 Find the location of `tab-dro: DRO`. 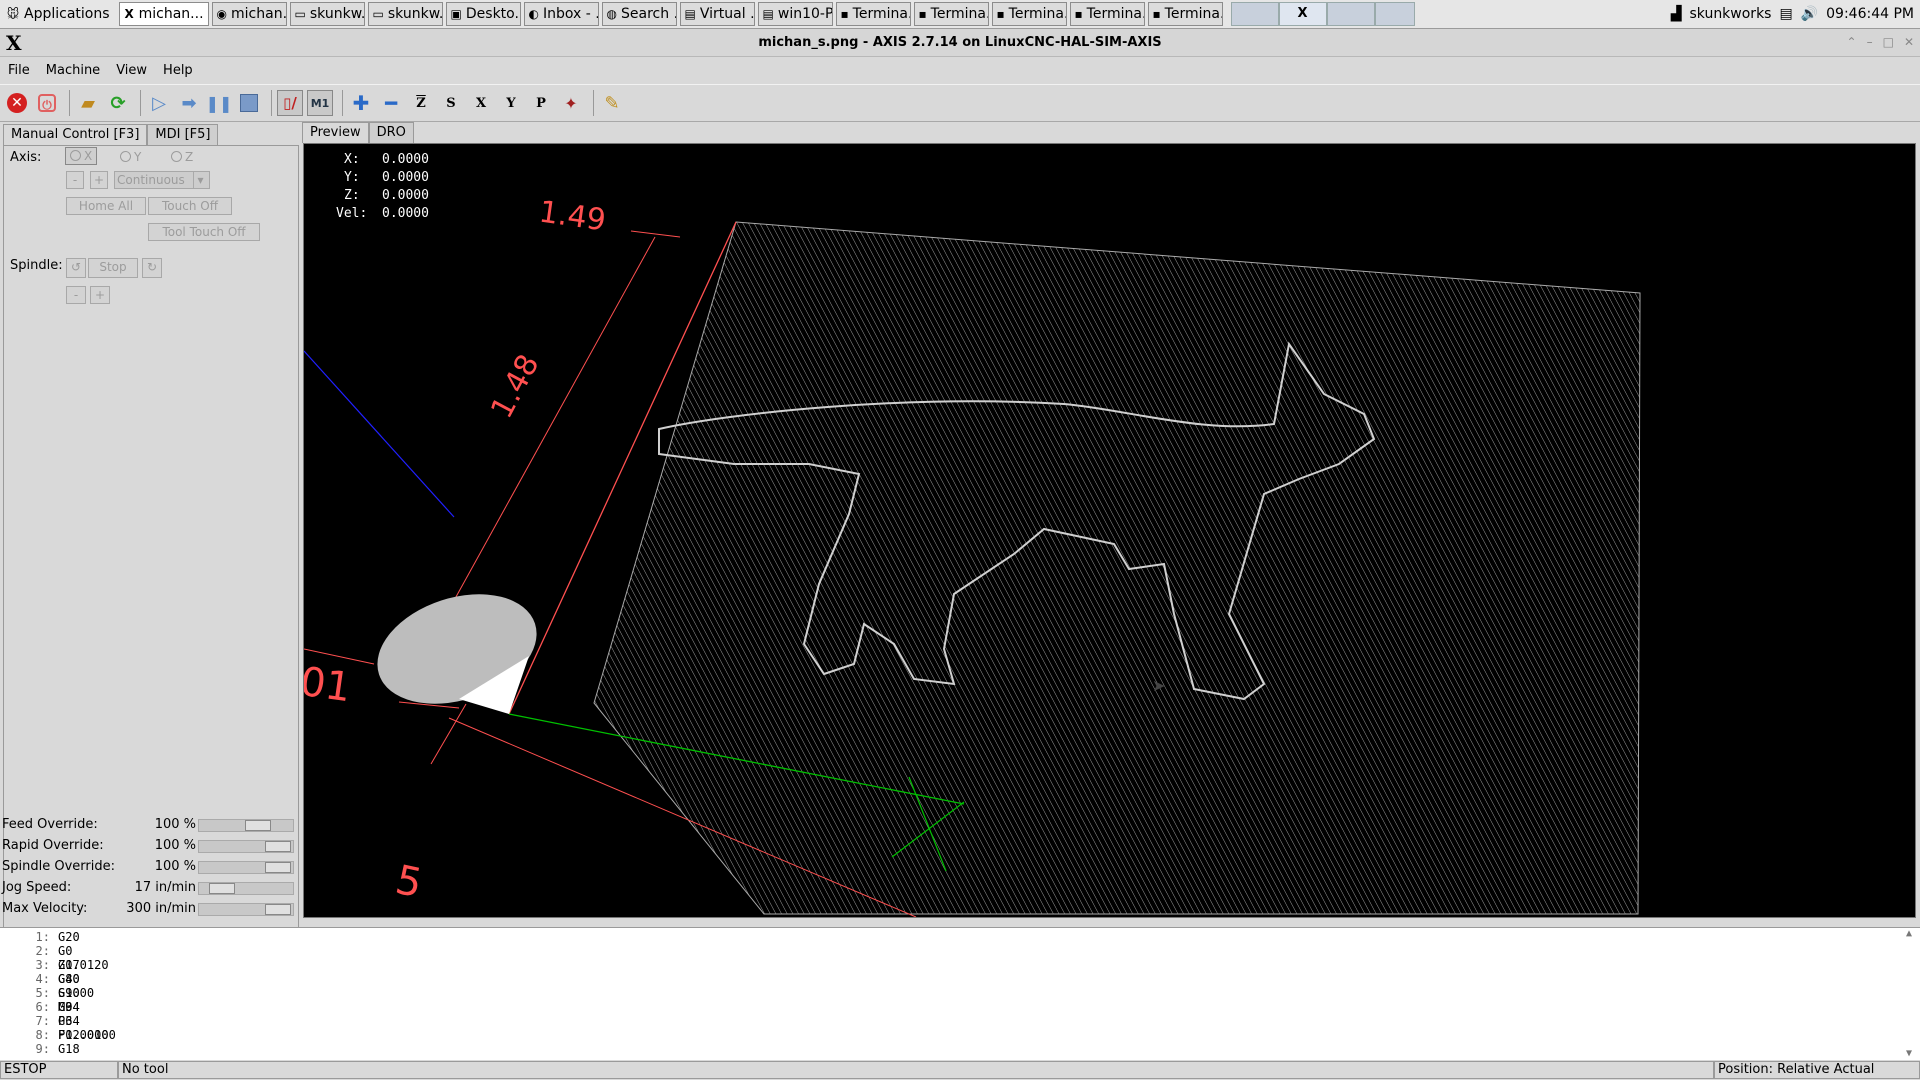

tab-dro: DRO is located at coordinates (391, 132).